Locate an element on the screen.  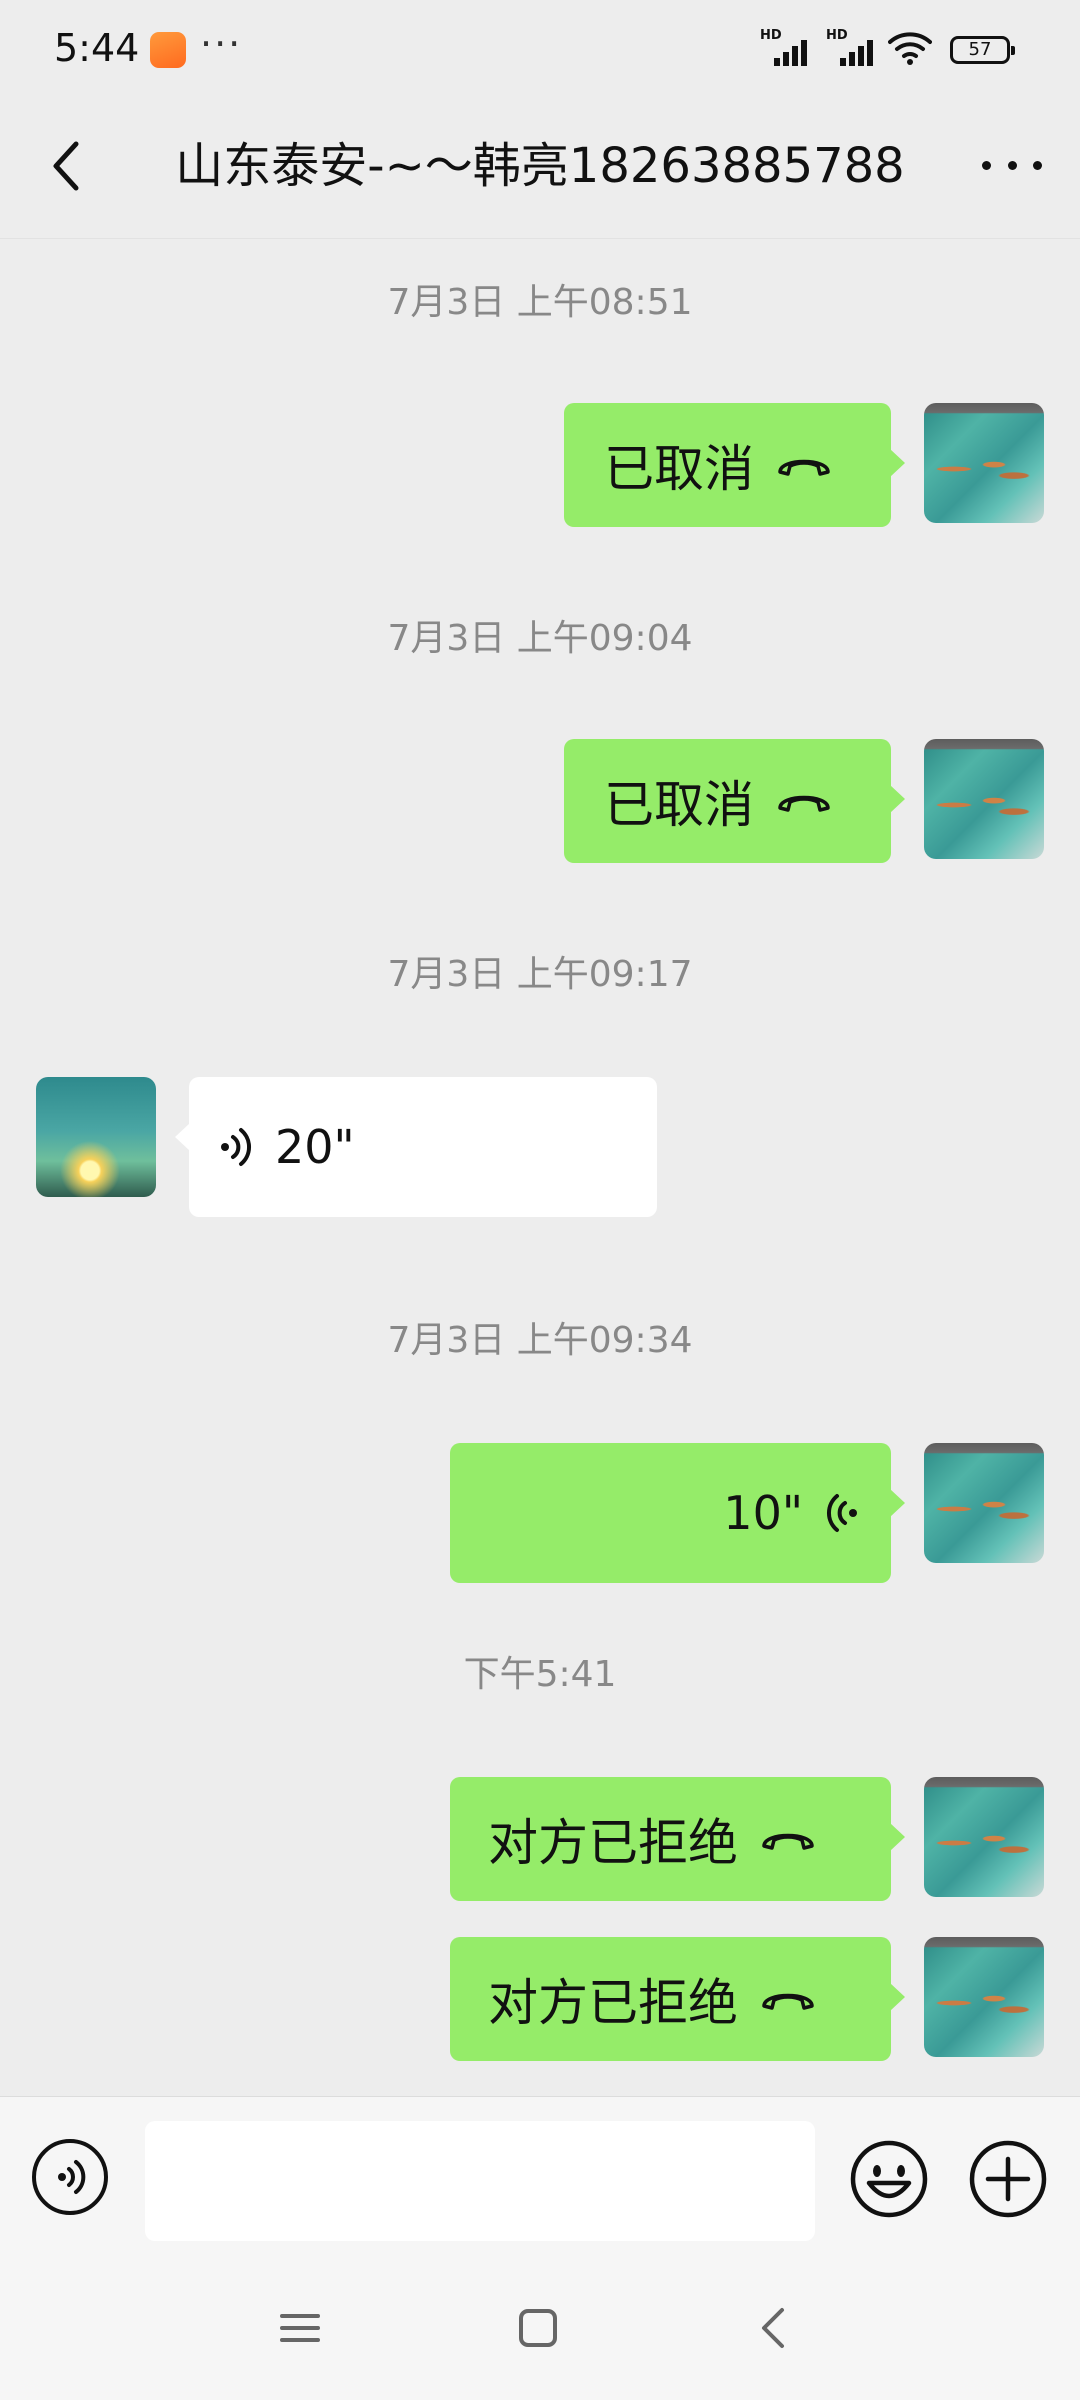
voice-message-bubble: 10" is located at coordinates (677, 1513).